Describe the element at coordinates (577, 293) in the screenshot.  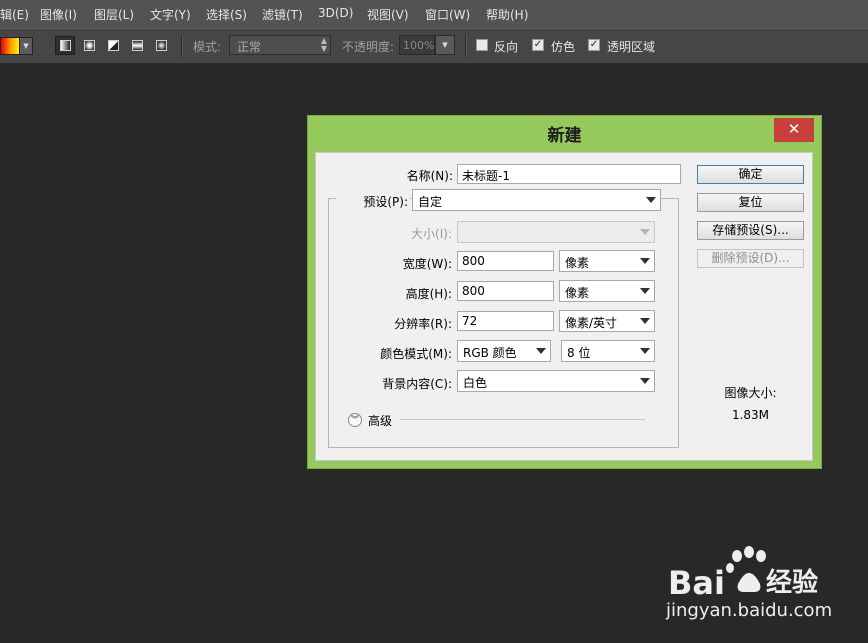
I see `height-unit-value: 像素` at that location.